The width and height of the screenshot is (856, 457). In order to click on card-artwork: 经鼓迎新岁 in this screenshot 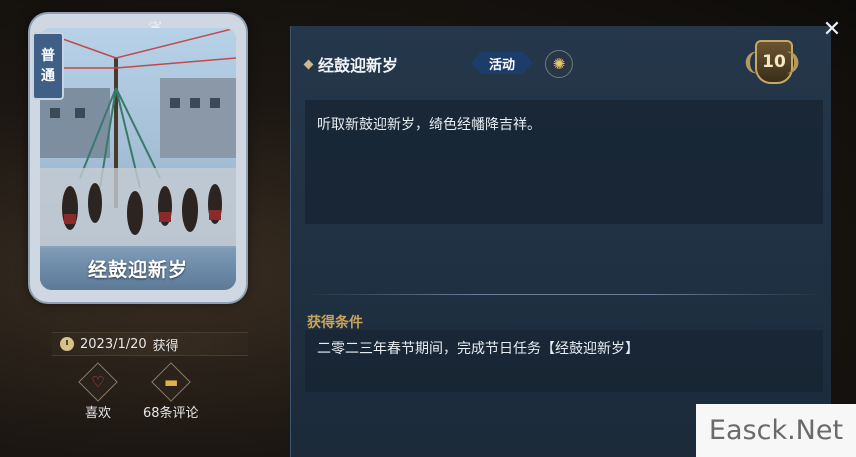, I will do `click(138, 159)`.